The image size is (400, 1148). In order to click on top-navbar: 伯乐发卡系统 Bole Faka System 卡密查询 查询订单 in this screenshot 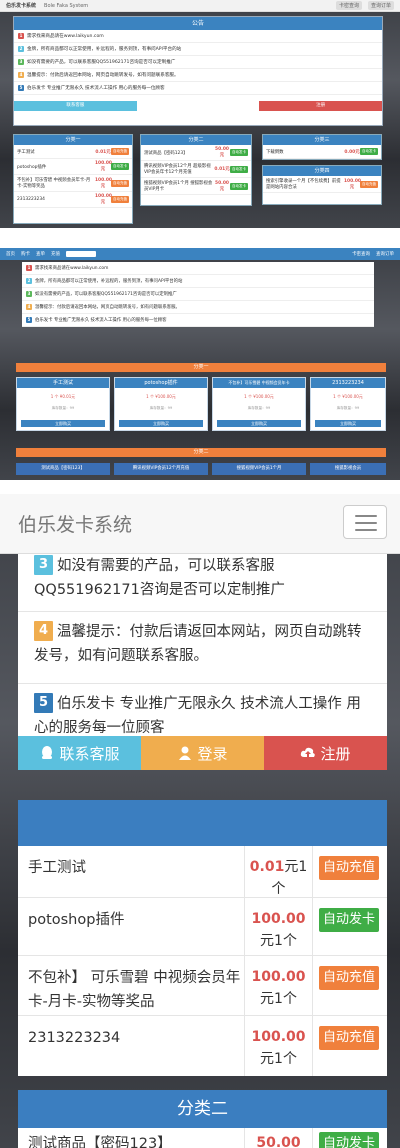, I will do `click(200, 6)`.